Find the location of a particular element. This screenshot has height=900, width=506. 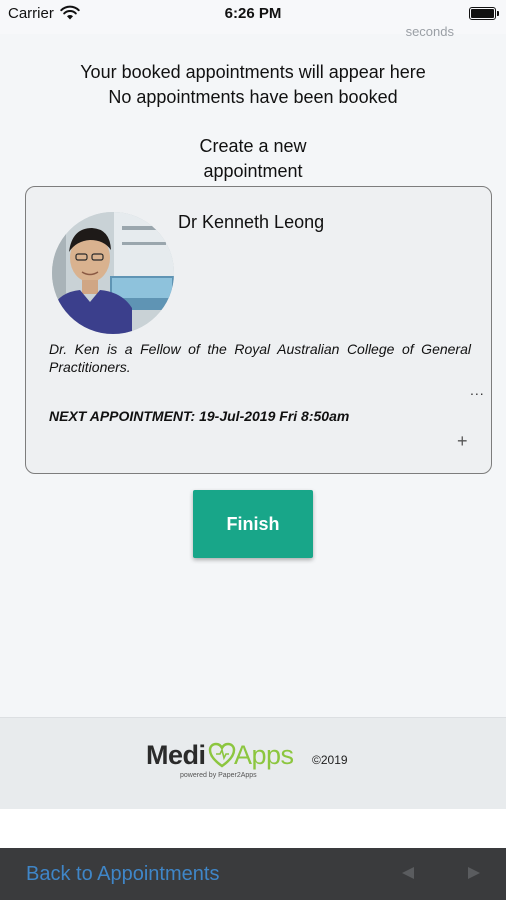

nav-back-icon is located at coordinates (408, 873).